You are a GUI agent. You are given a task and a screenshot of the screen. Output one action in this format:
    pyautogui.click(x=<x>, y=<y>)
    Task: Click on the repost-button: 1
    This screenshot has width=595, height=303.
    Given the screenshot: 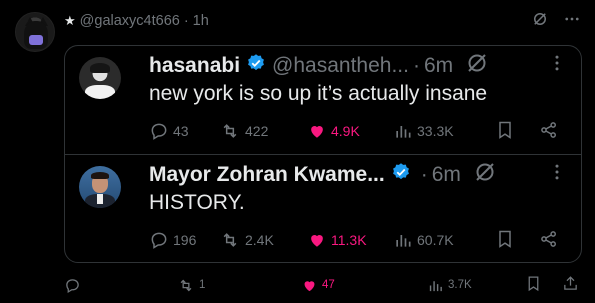 What is the action you would take?
    pyautogui.click(x=239, y=285)
    